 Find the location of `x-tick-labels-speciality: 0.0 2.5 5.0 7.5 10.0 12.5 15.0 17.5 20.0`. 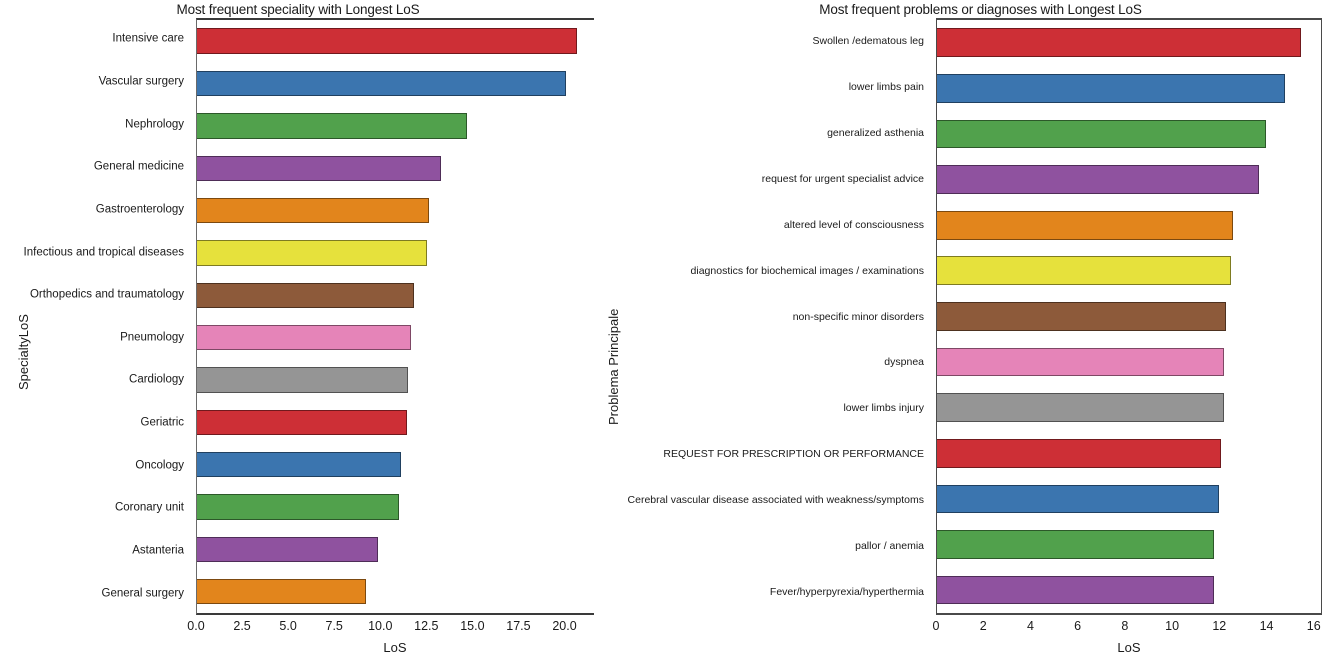

x-tick-labels-speciality: 0.0 2.5 5.0 7.5 10.0 12.5 15.0 17.5 20.0 is located at coordinates (390, 630).